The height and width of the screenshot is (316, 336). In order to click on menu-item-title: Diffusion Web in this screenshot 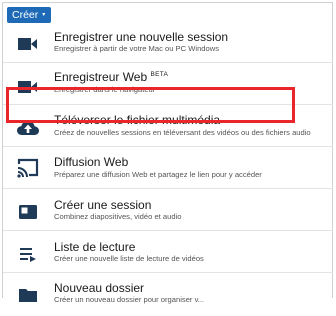, I will do `click(91, 162)`.